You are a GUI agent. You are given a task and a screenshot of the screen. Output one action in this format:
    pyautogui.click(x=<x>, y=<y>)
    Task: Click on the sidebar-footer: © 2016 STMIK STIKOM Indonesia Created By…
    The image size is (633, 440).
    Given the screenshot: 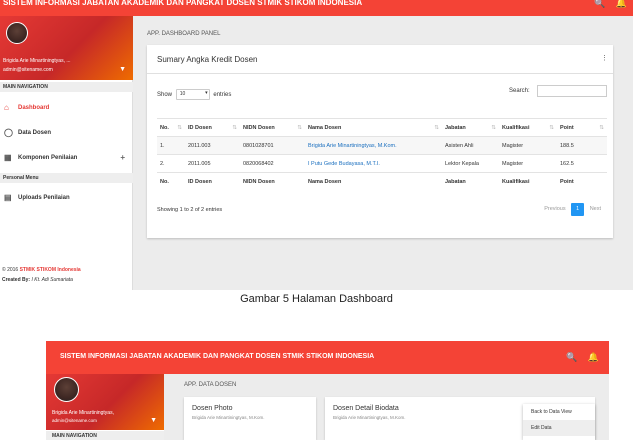 What is the action you would take?
    pyautogui.click(x=41, y=275)
    